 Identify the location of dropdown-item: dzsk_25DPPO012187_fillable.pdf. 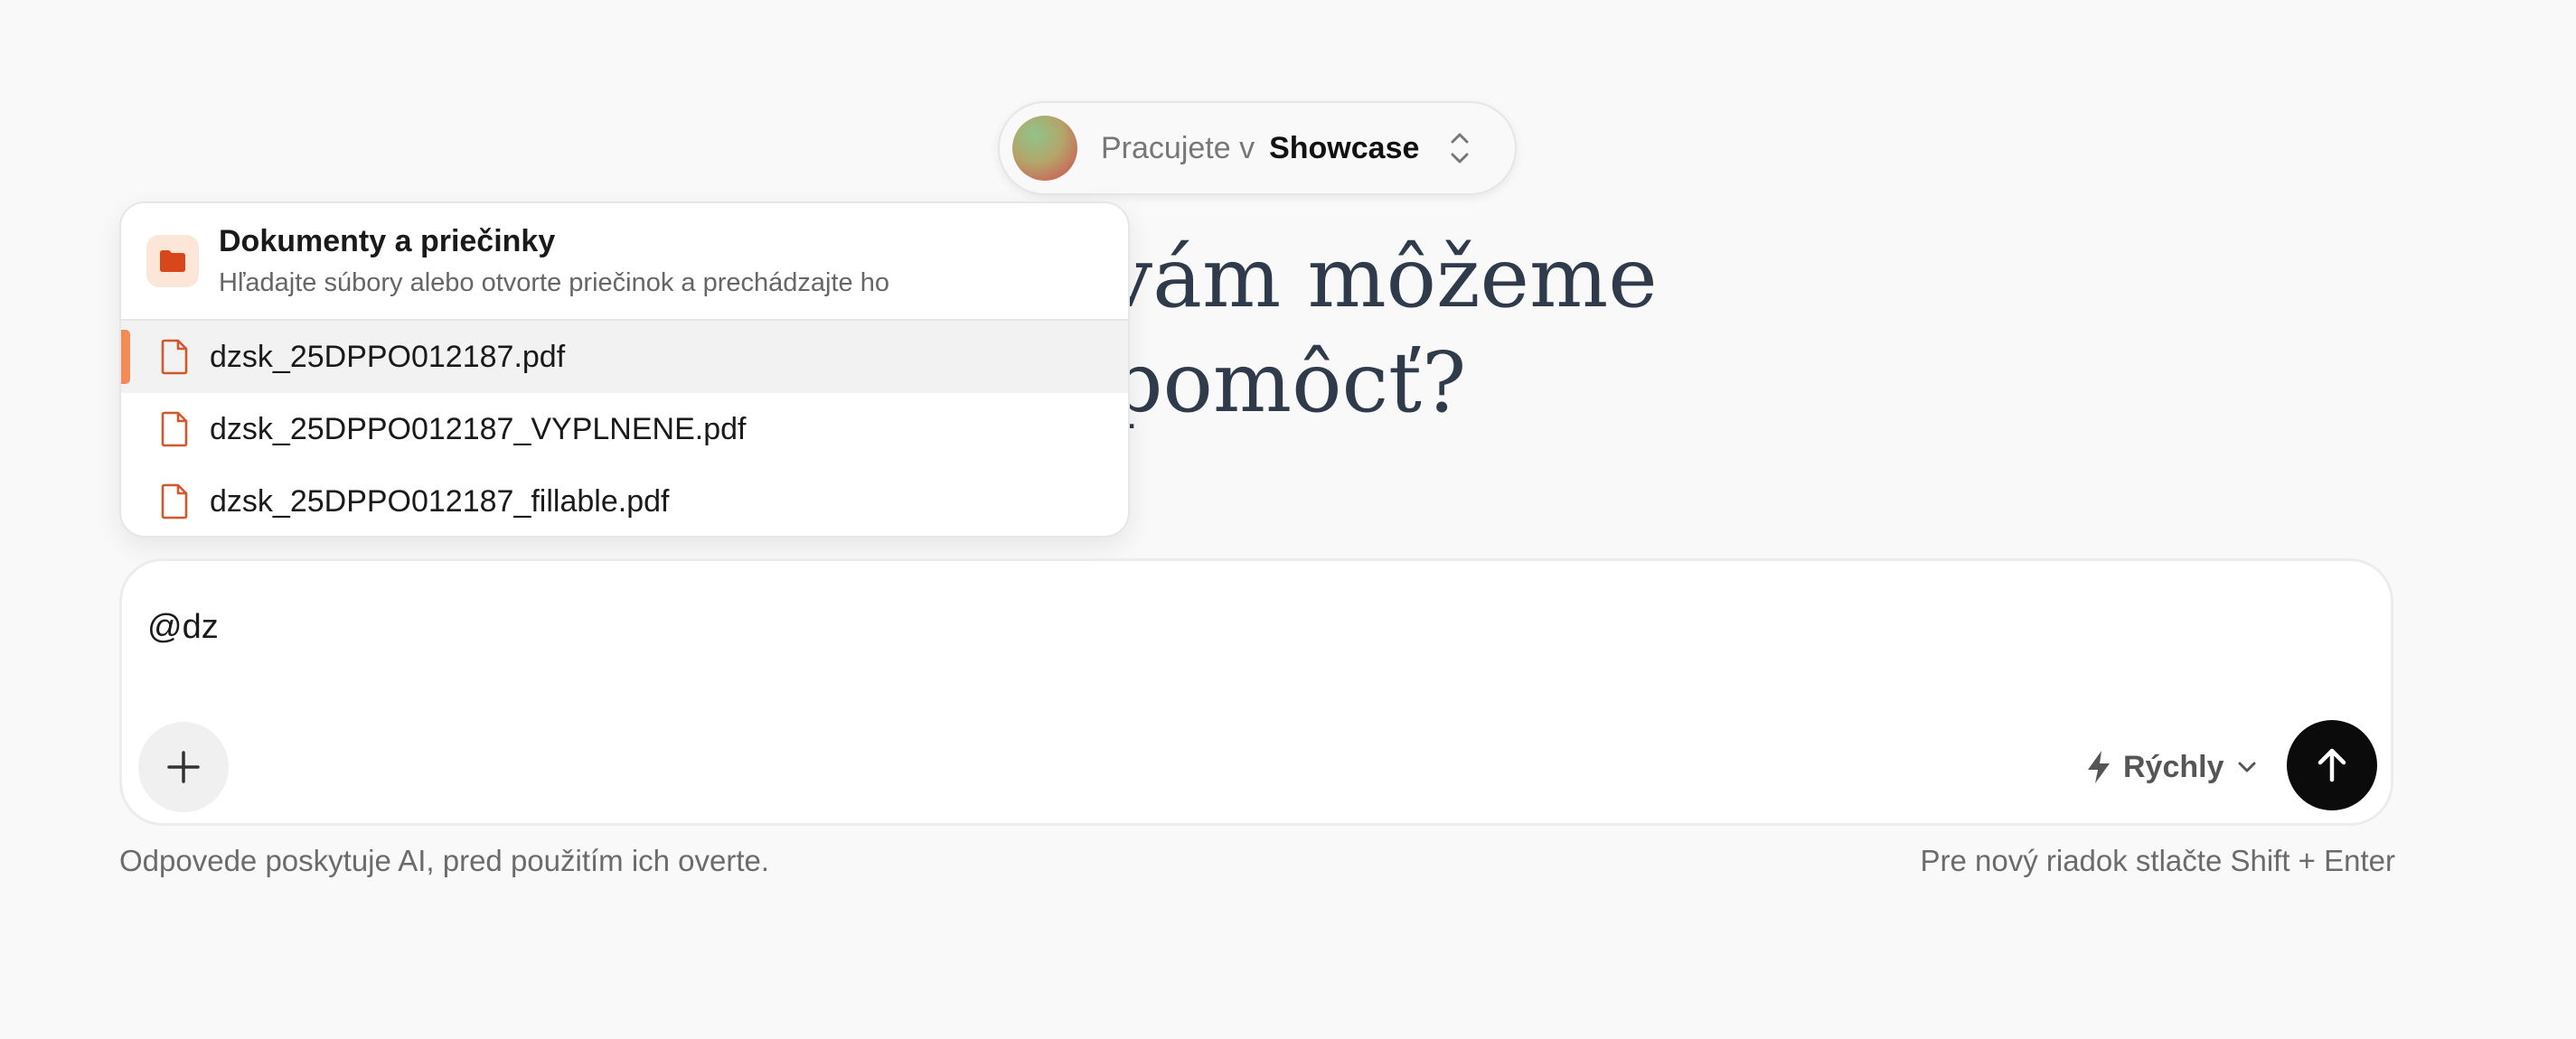
(624, 500).